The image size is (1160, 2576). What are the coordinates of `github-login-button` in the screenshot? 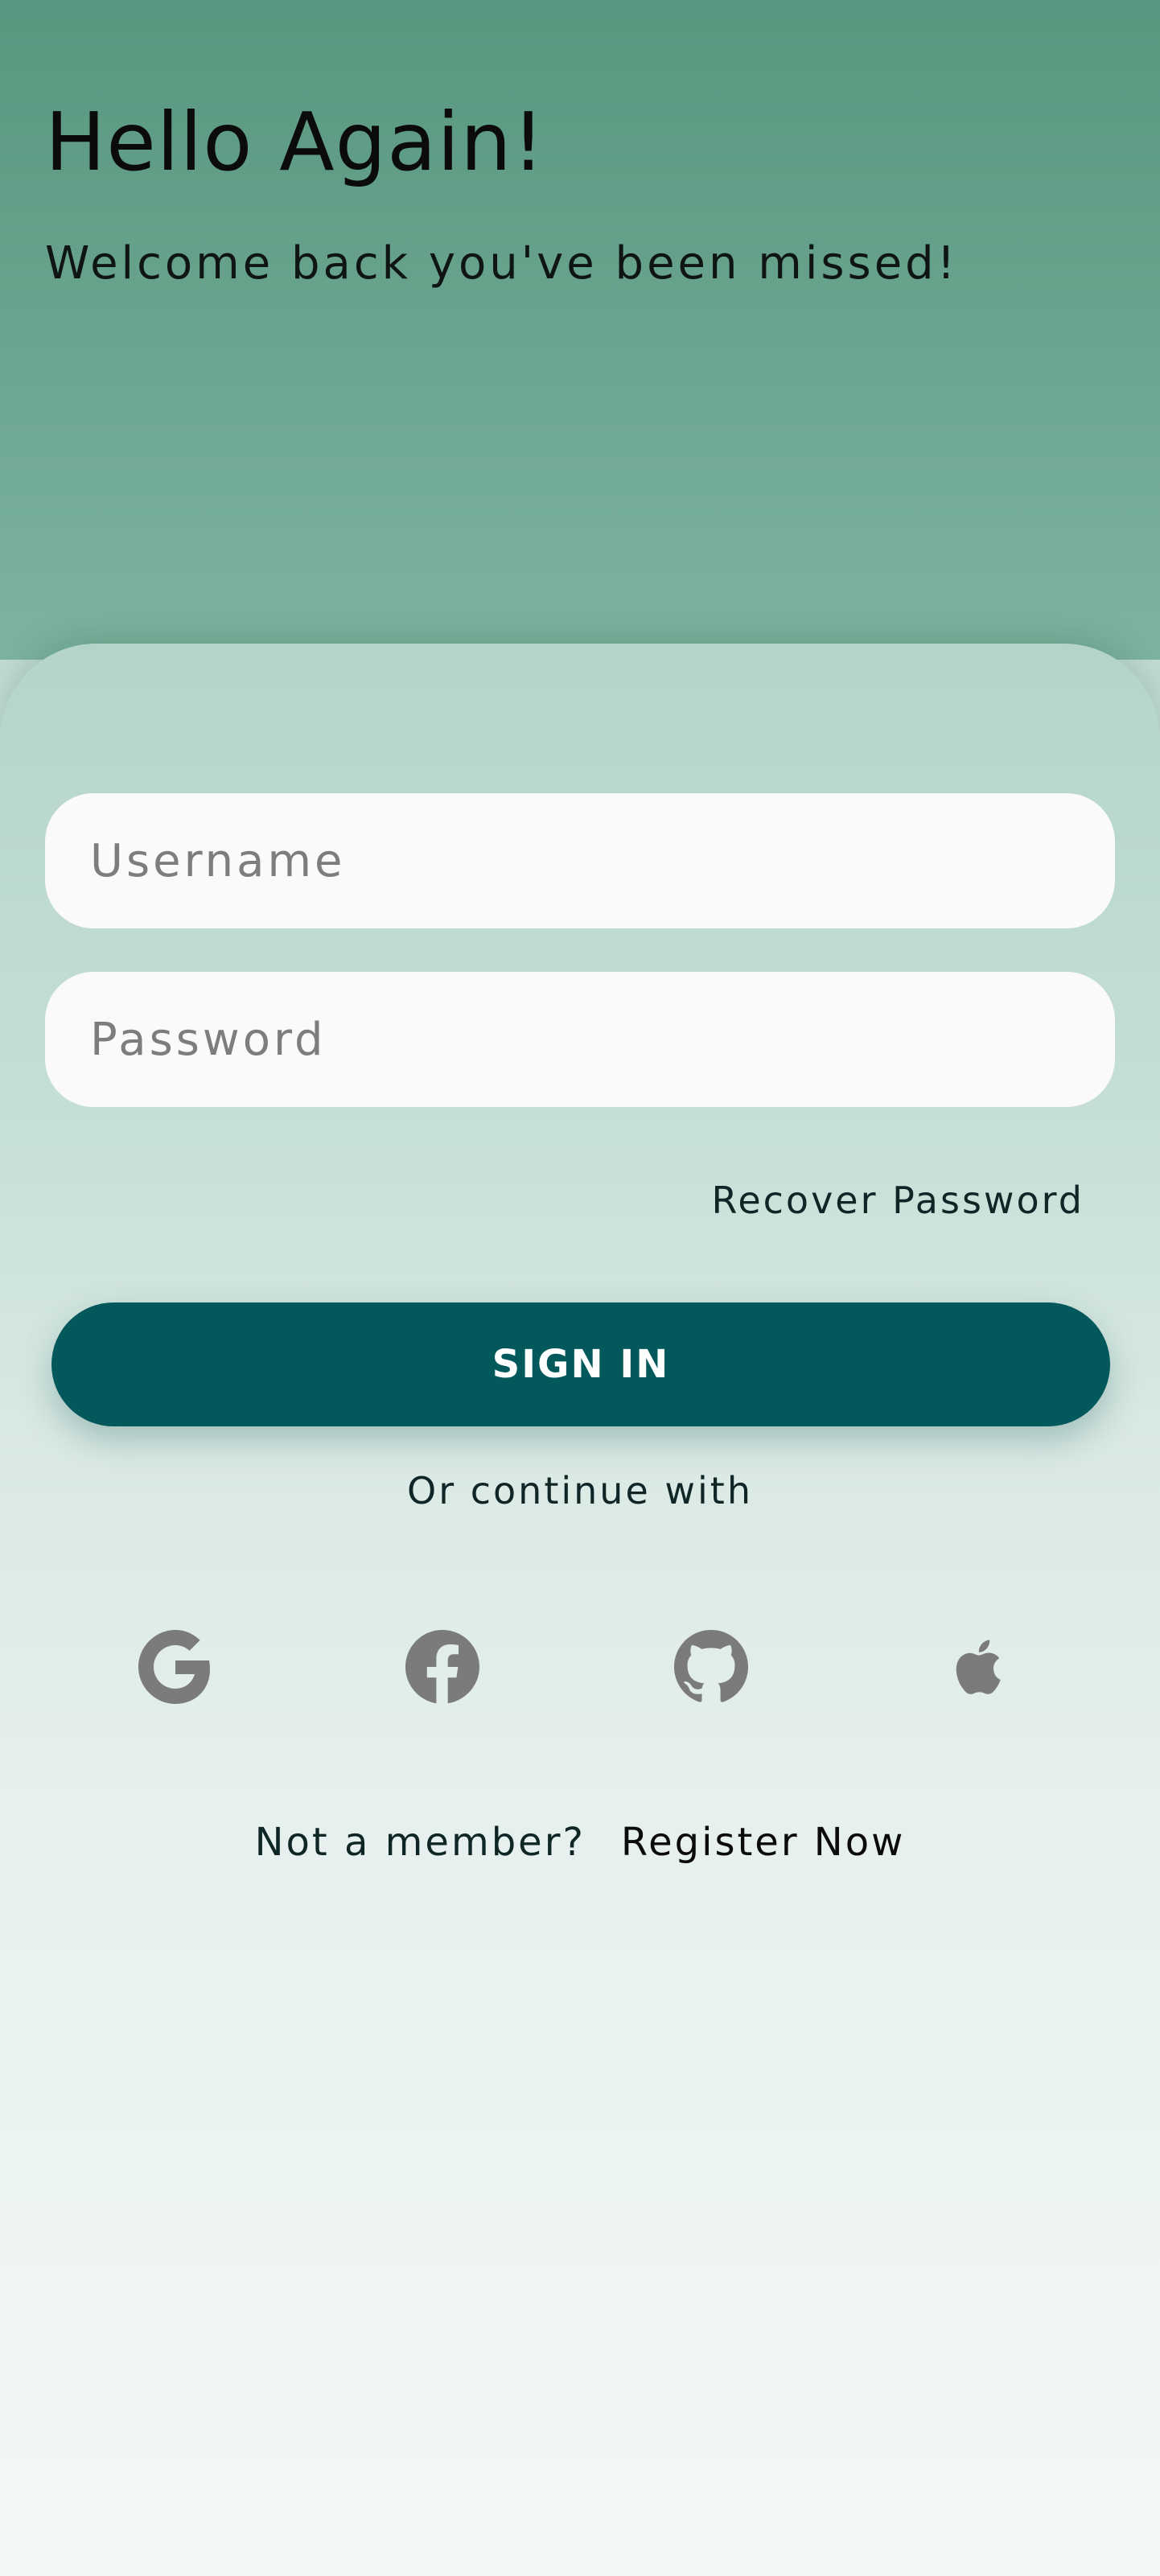 It's located at (711, 1667).